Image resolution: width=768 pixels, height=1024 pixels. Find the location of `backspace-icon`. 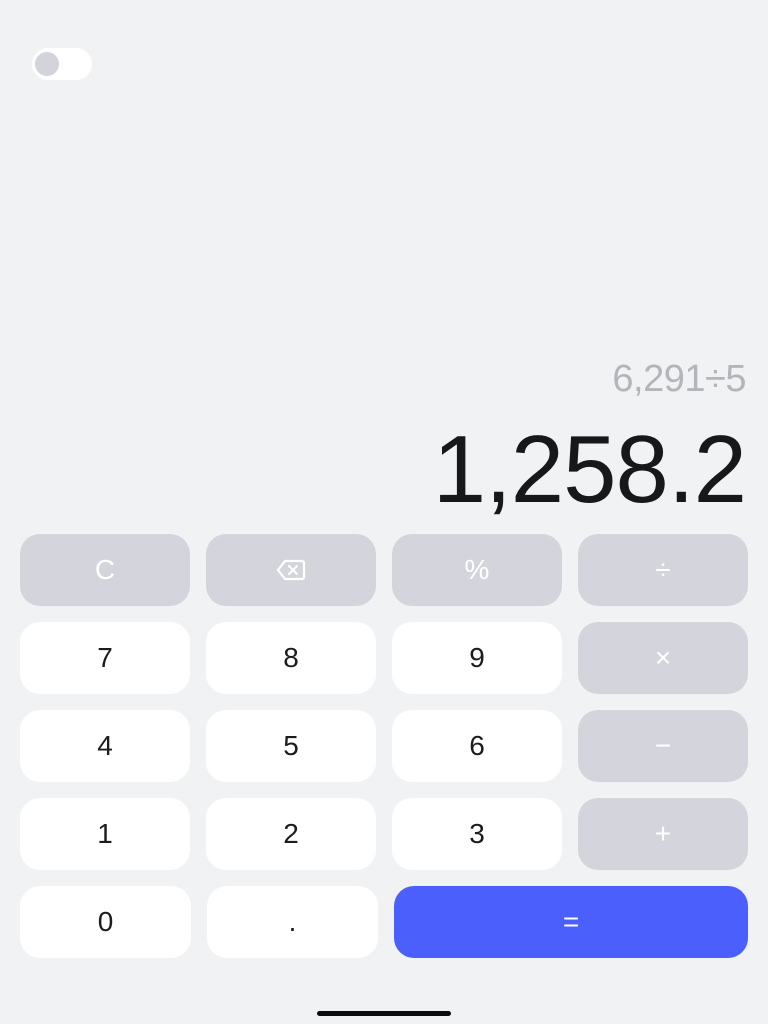

backspace-icon is located at coordinates (291, 570).